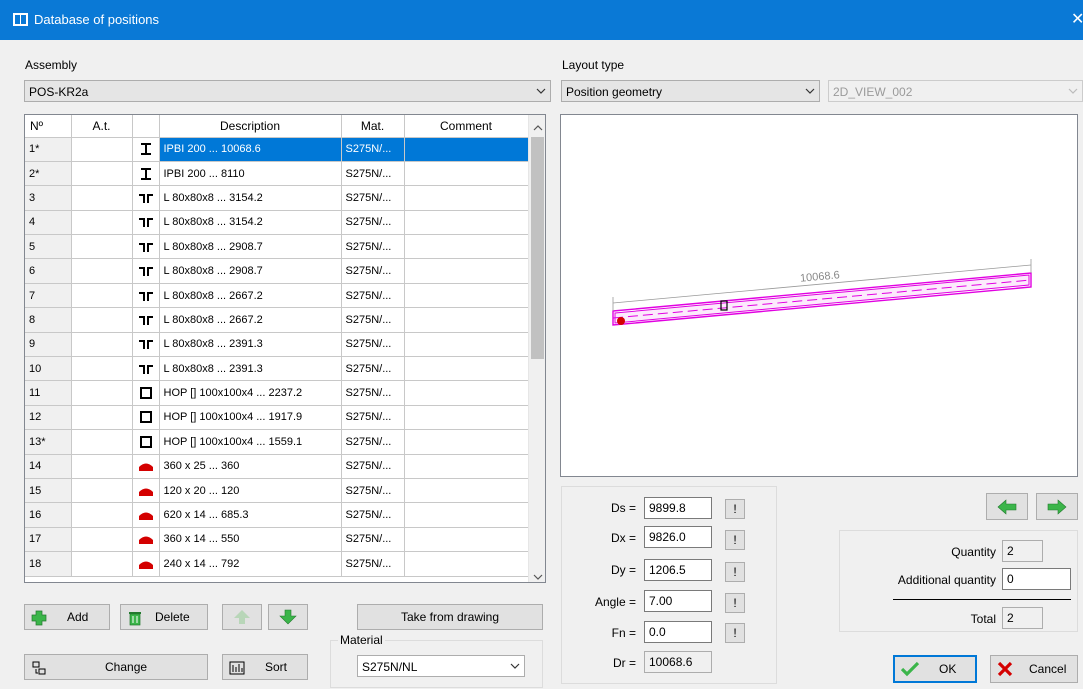  Describe the element at coordinates (48, 442) in the screenshot. I see `row-number: 13*` at that location.